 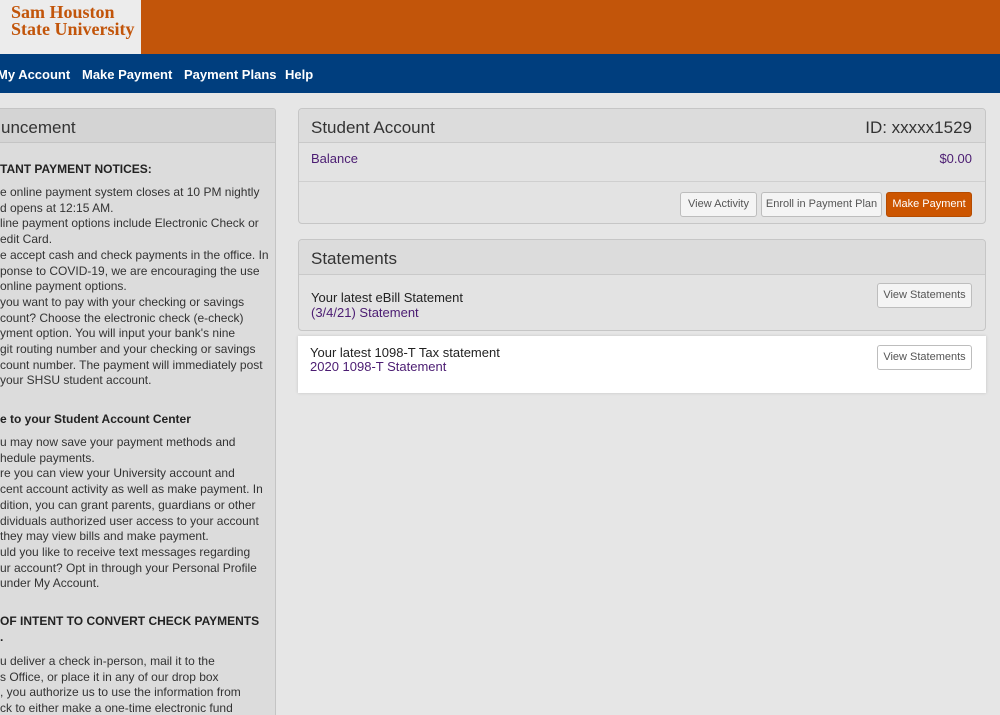 I want to click on notice-line: your SHSU student account., so click(x=76, y=380).